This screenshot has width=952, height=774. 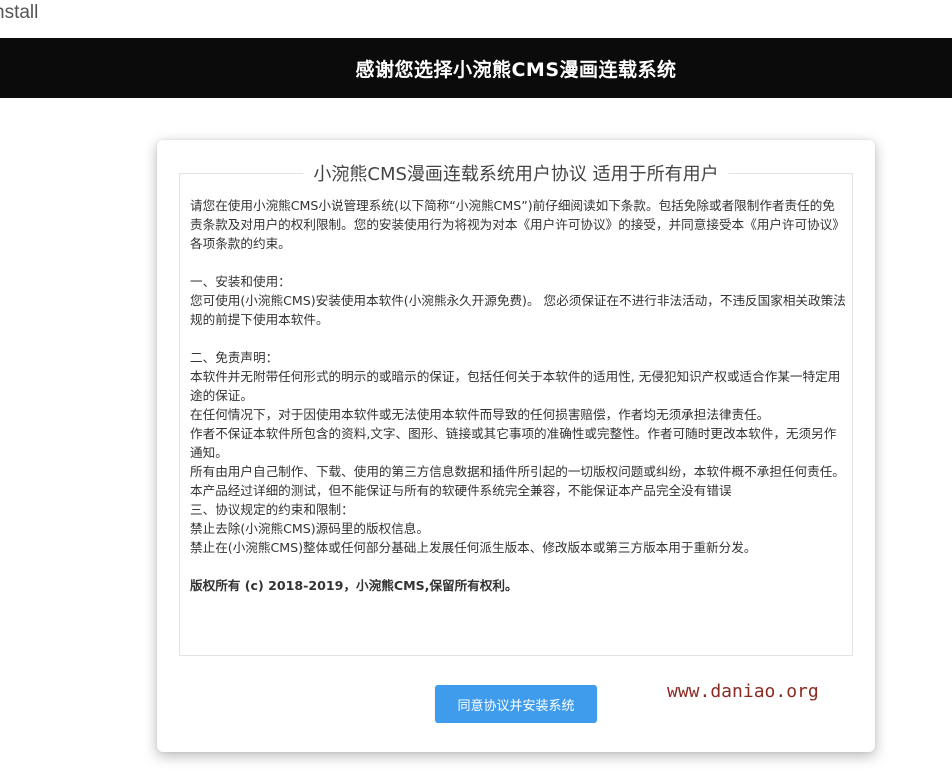 I want to click on section1-title: 一、安装和使用：, so click(x=240, y=281).